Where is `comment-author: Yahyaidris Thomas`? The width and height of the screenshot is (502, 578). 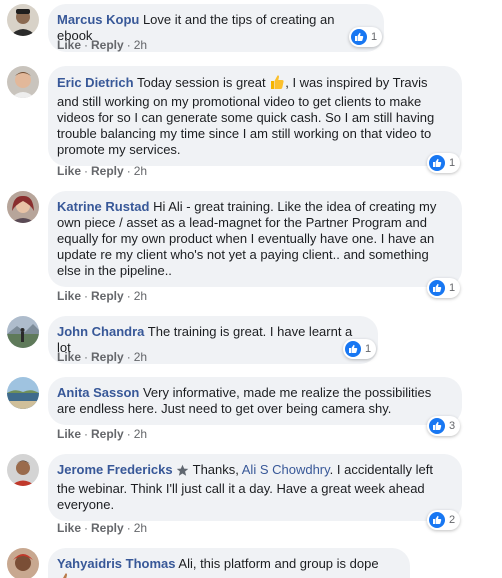 comment-author: Yahyaidris Thomas is located at coordinates (116, 563).